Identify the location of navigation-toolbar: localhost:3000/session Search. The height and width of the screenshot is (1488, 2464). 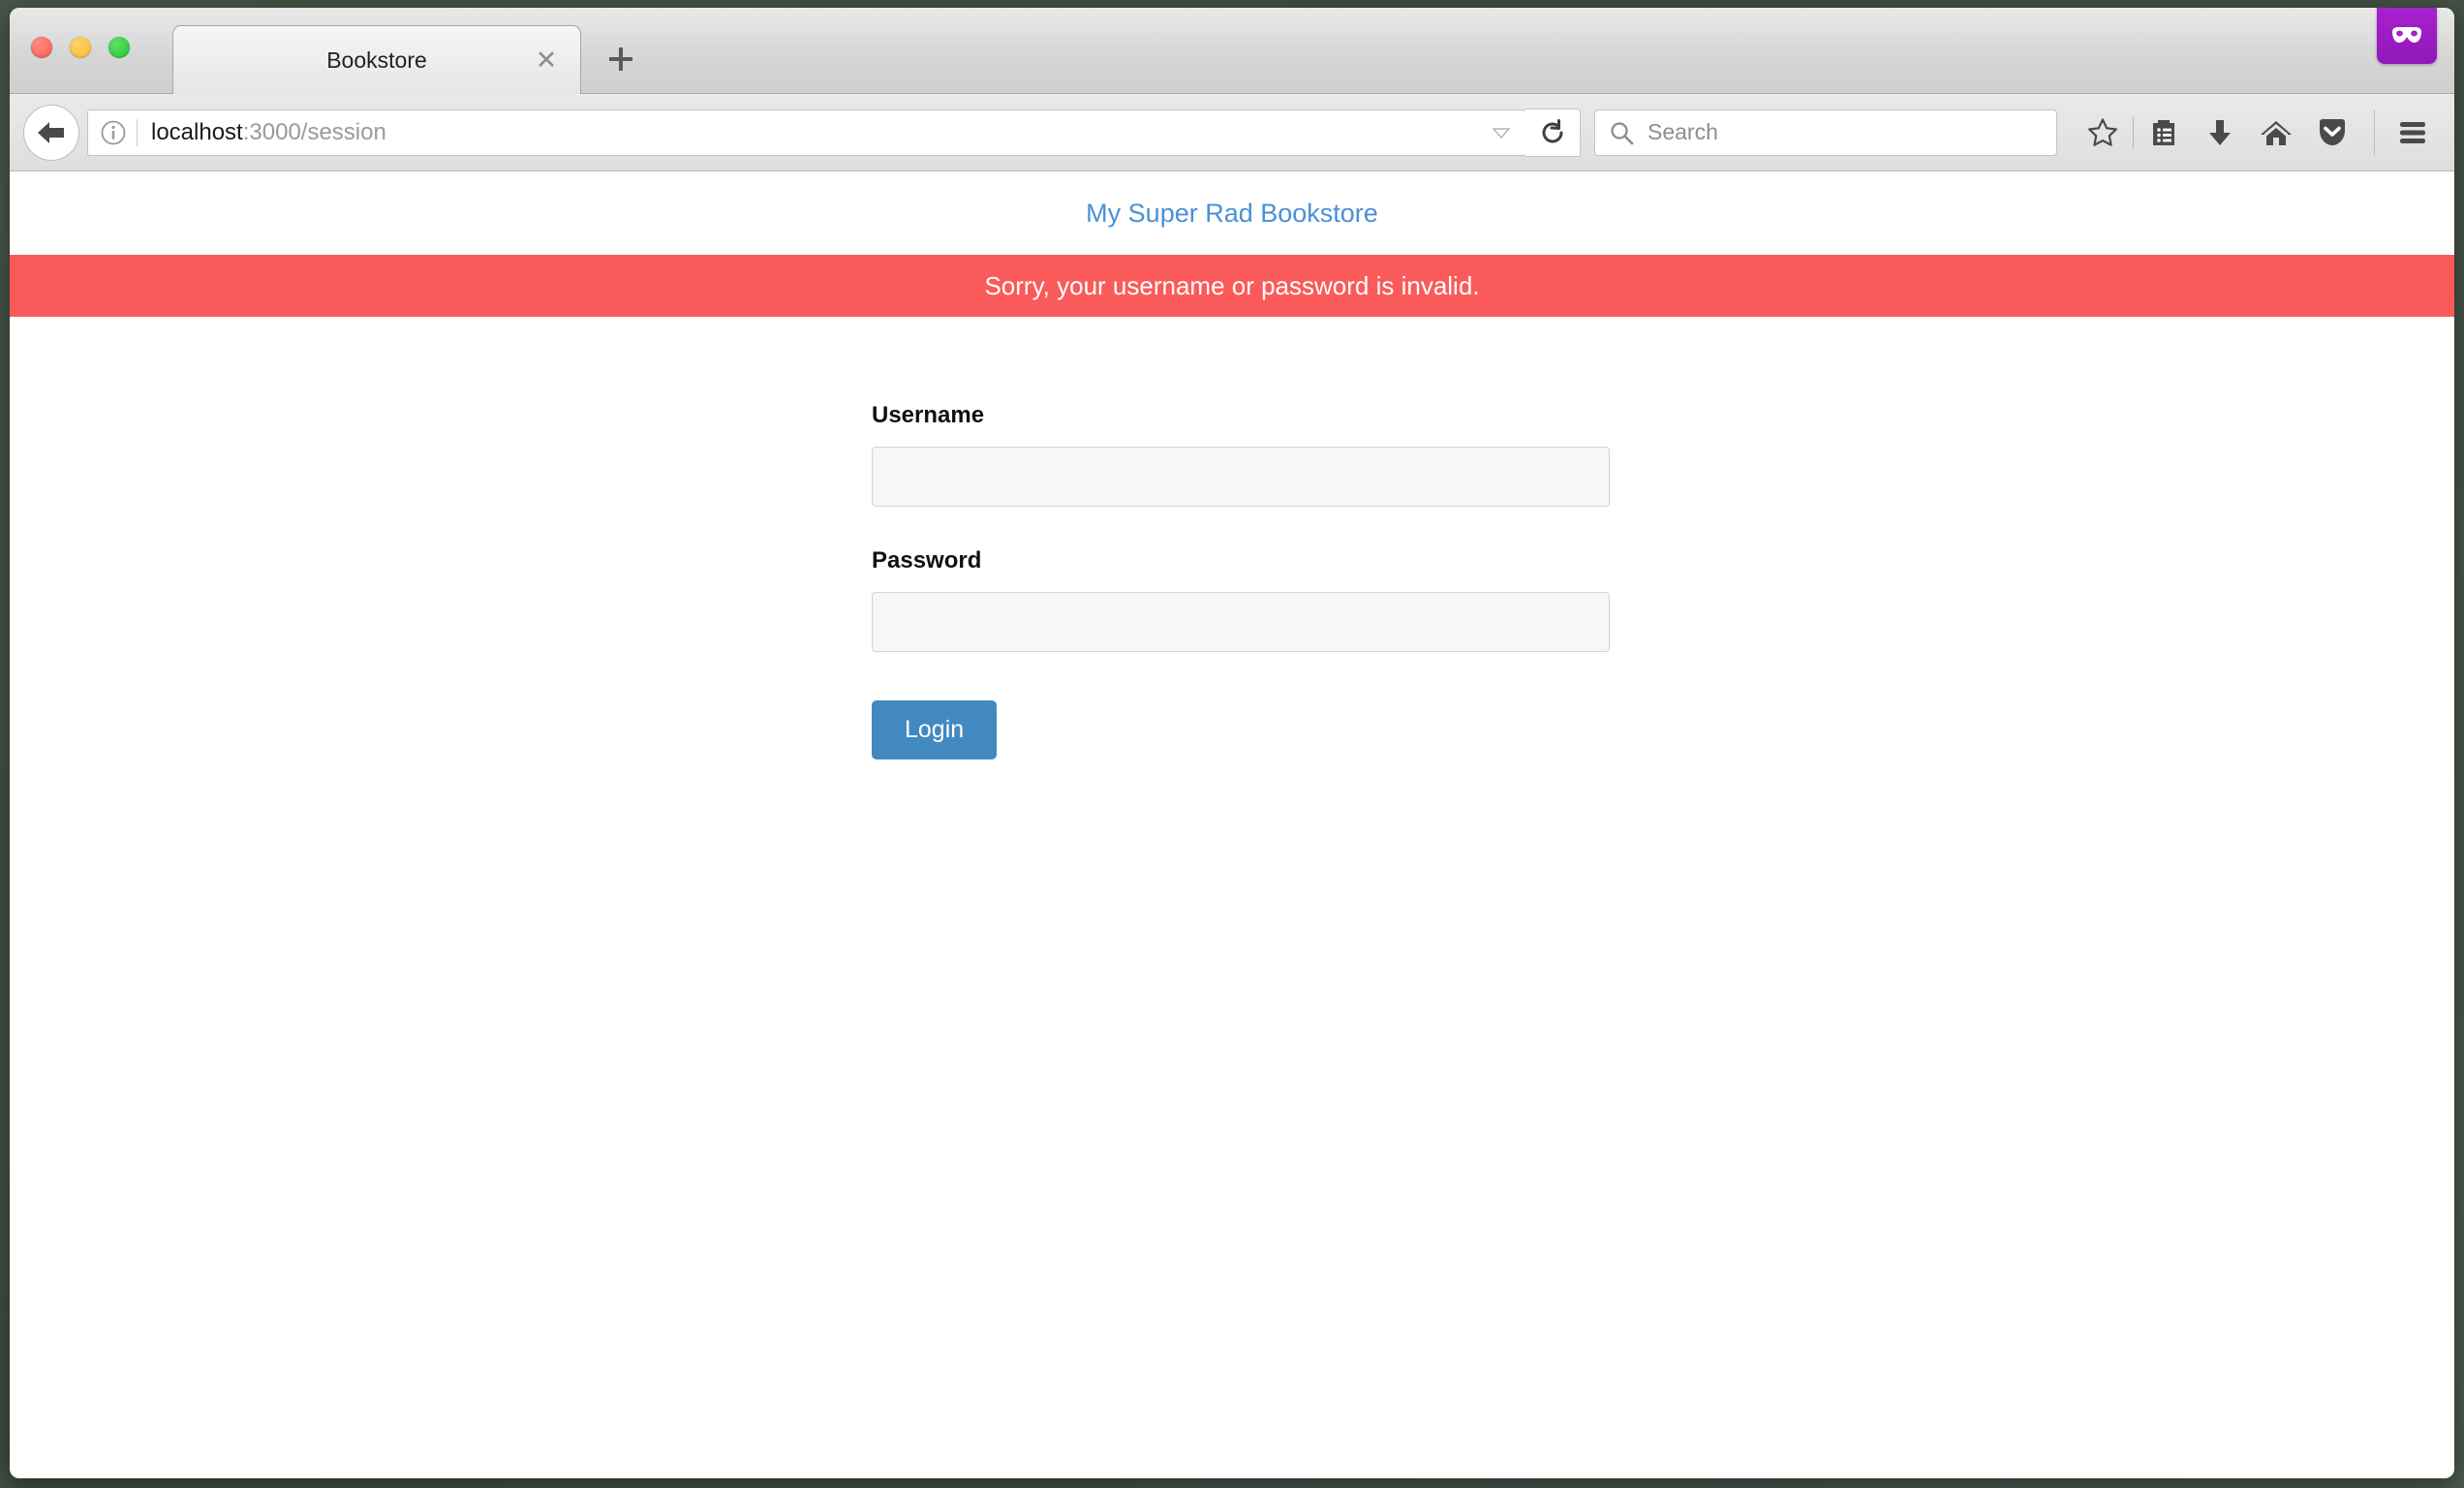
(1232, 132).